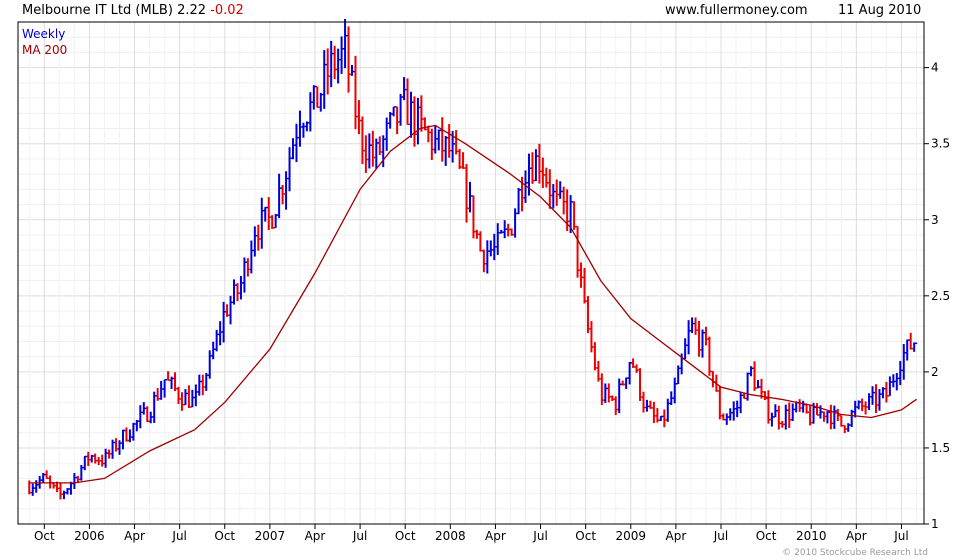  Describe the element at coordinates (940, 296) in the screenshot. I see `y-tick-label: 2.5` at that location.